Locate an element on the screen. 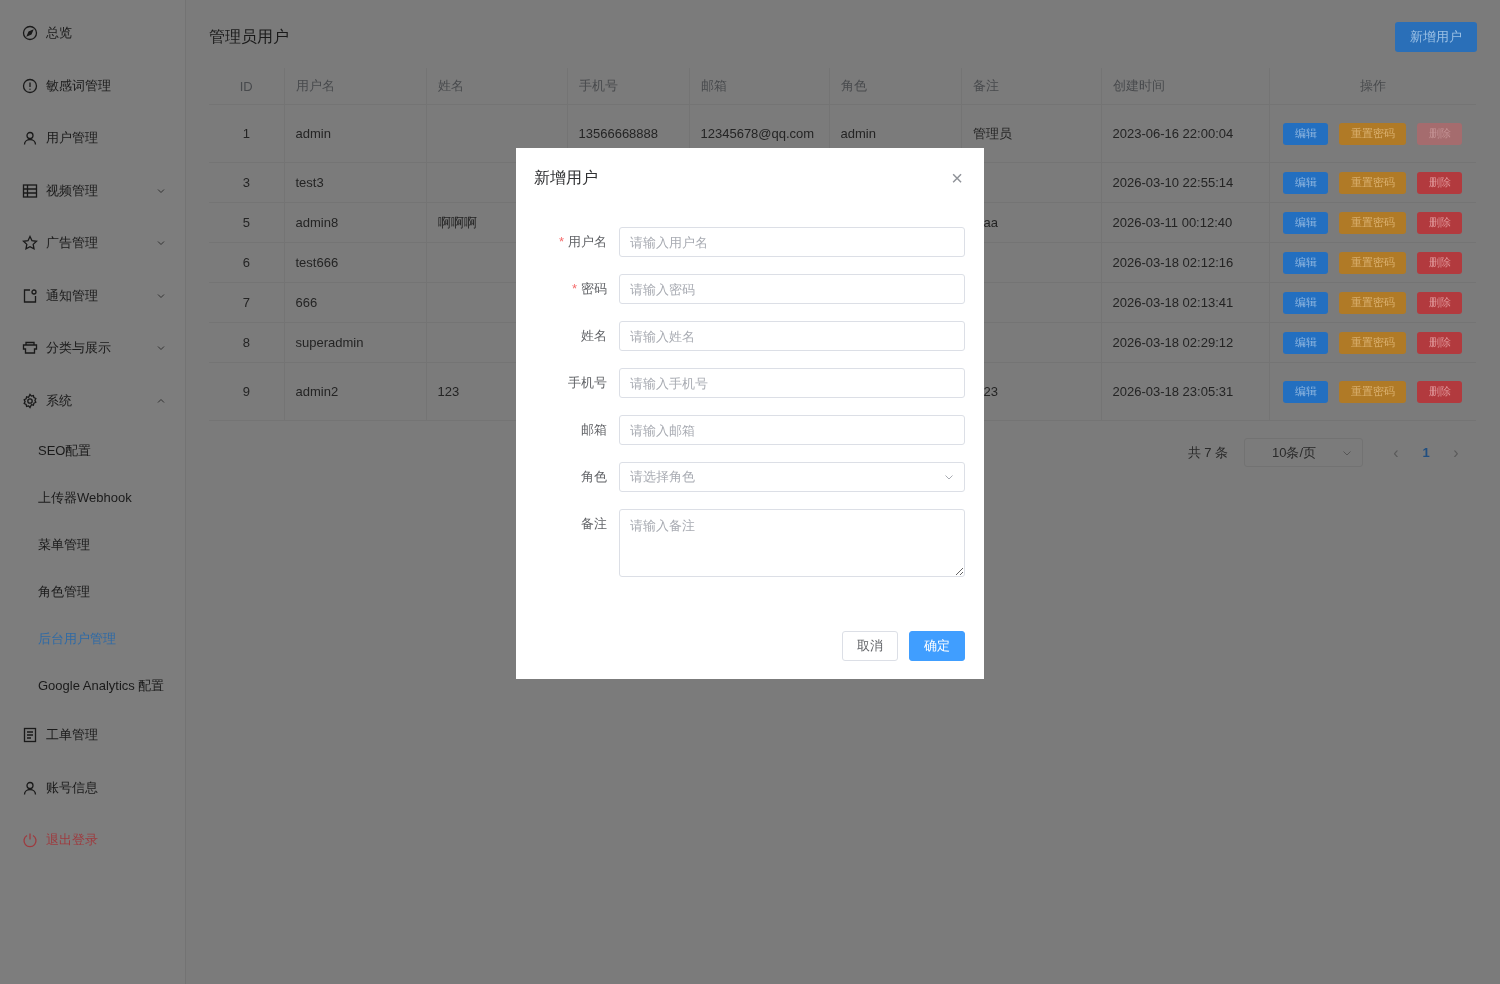  submenu-item: 角色管理 is located at coordinates (92, 591).